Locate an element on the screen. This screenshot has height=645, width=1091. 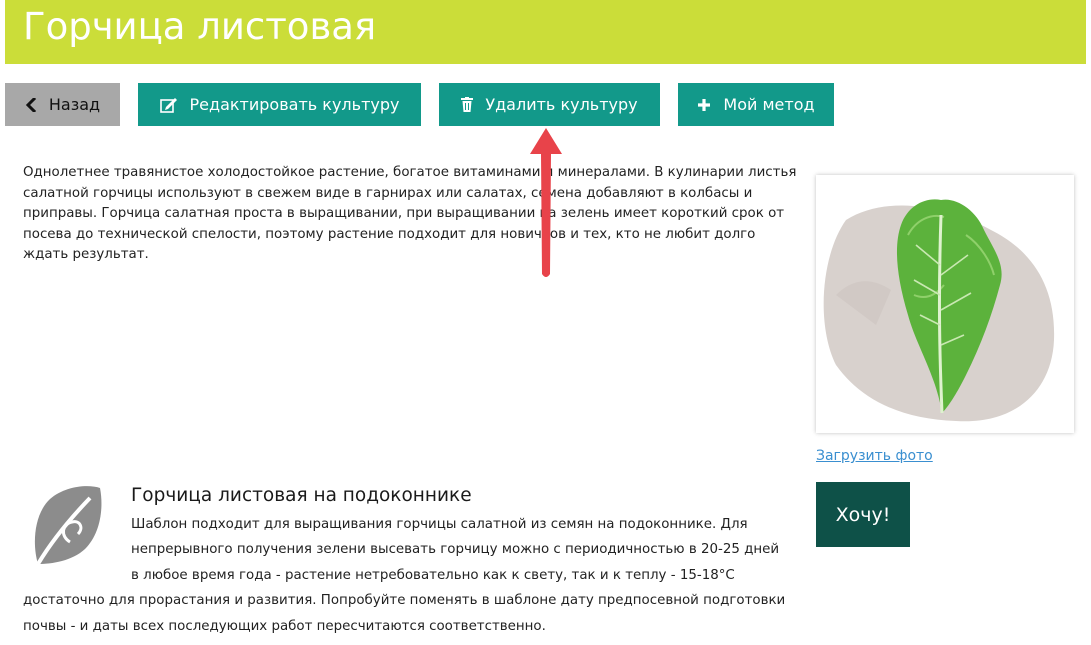
template-title: Горчица листовая на подоконнике is located at coordinates (301, 495).